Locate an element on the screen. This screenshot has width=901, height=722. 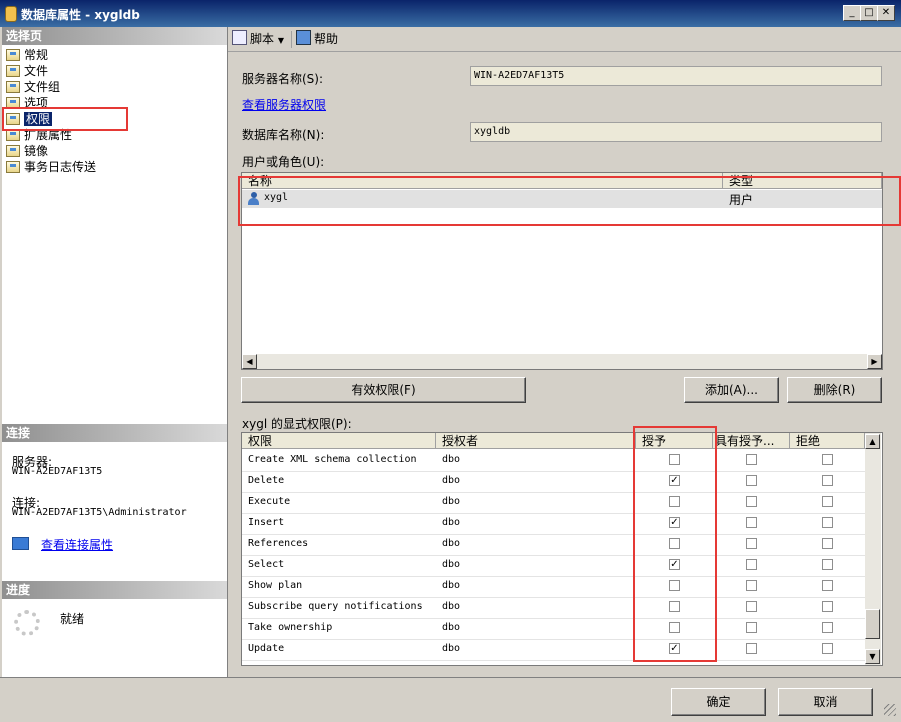
permission-name: Delete is located at coordinates (266, 480).